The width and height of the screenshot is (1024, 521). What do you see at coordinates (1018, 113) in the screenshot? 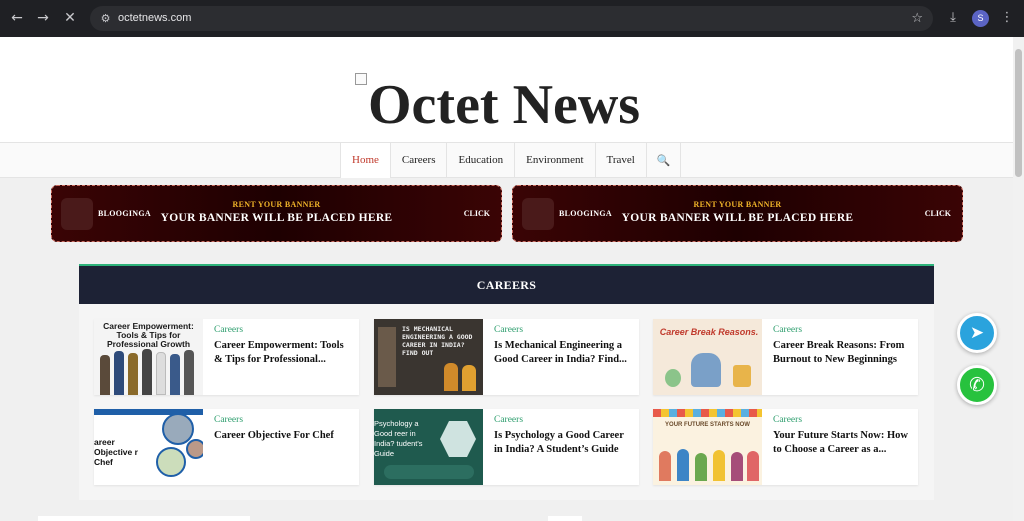
I see `scrollbar-thumb` at bounding box center [1018, 113].